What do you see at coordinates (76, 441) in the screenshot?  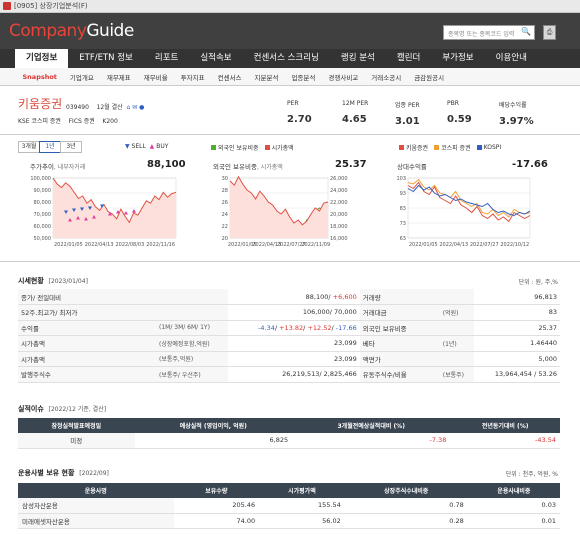 I see `table-cell: 미정` at bounding box center [76, 441].